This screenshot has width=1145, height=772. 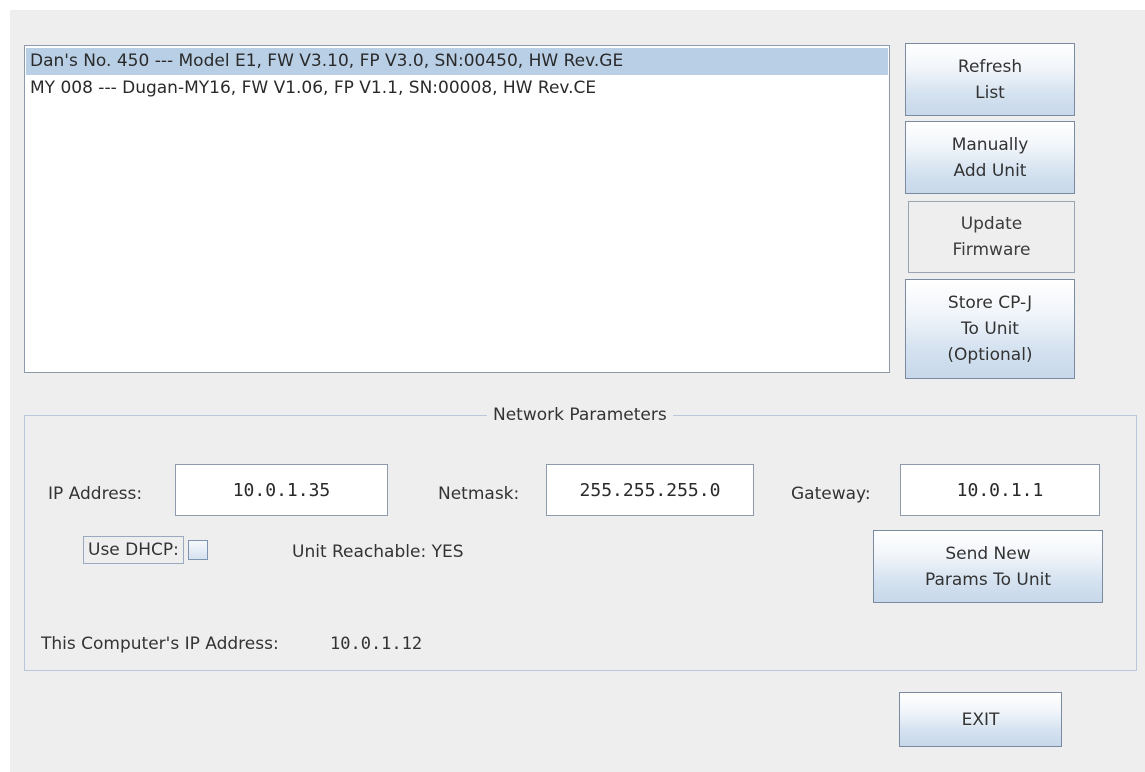 I want to click on dhcp-group: Use DHCP:, so click(x=145, y=550).